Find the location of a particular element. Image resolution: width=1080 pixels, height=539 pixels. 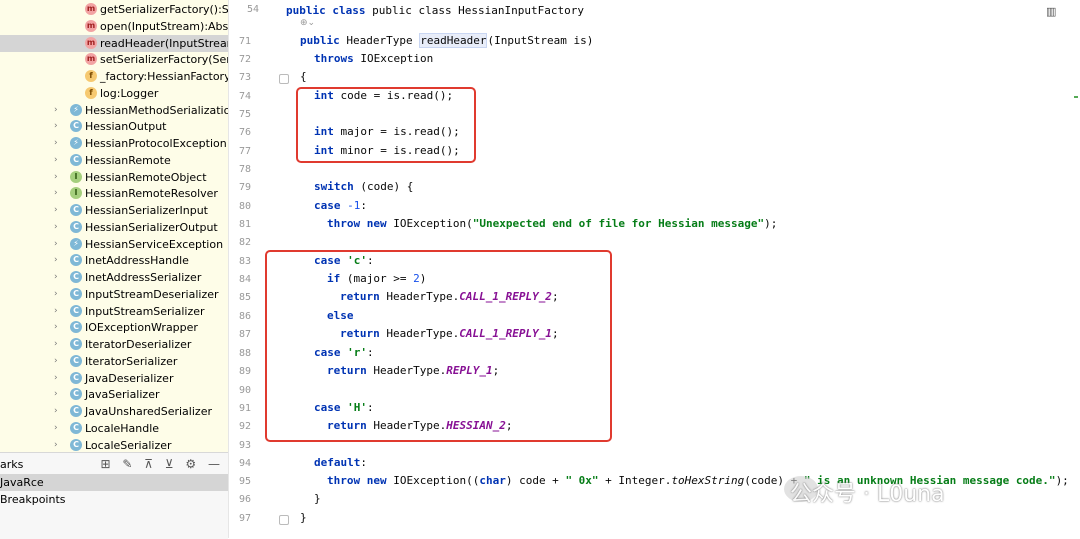

reader-mode-icon: ▥ is located at coordinates (1051, 11).